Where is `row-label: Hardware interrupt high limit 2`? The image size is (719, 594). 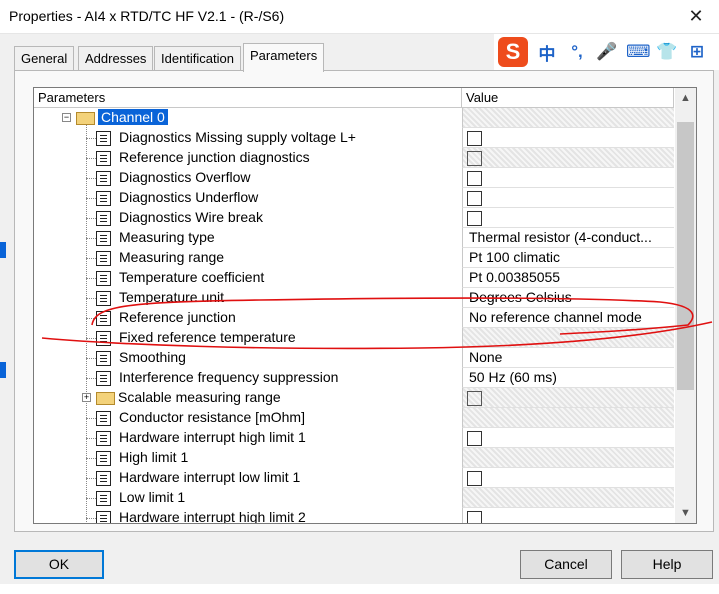
row-label: Hardware interrupt high limit 2 is located at coordinates (212, 516).